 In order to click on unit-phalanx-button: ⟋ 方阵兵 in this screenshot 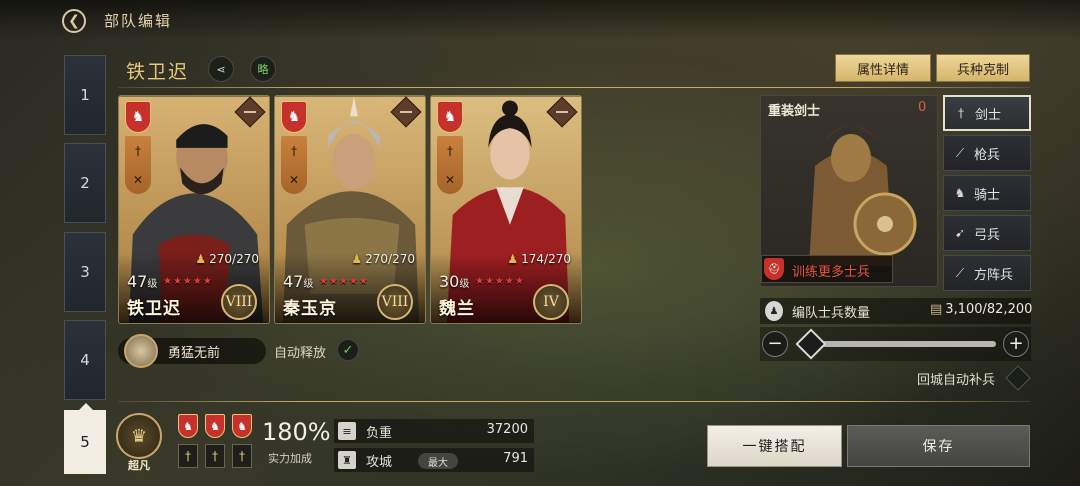, I will do `click(987, 273)`.